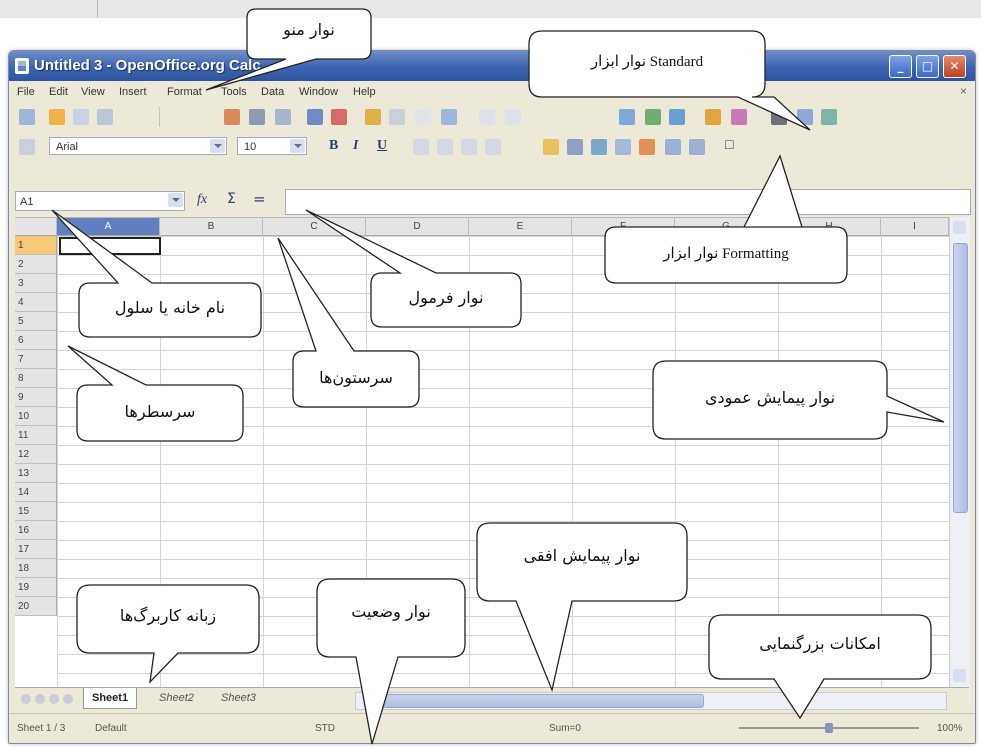  Describe the element at coordinates (36, 321) in the screenshot. I see `row-header-5: 5` at that location.